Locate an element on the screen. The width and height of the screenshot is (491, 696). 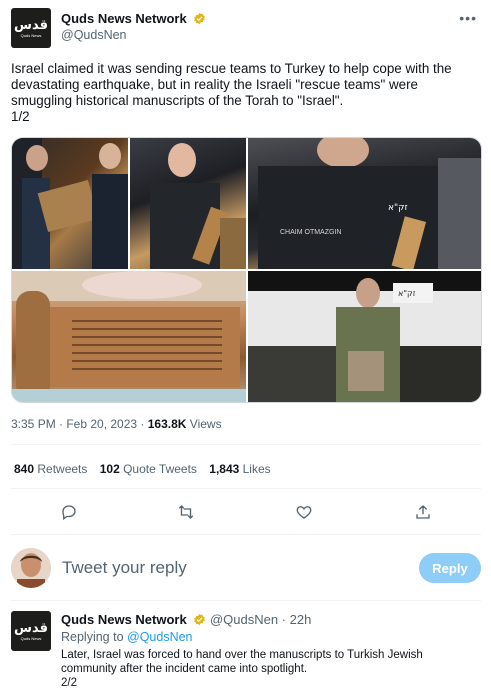
quote-tweets-stat: 102 Quote Tweets is located at coordinates (148, 469).